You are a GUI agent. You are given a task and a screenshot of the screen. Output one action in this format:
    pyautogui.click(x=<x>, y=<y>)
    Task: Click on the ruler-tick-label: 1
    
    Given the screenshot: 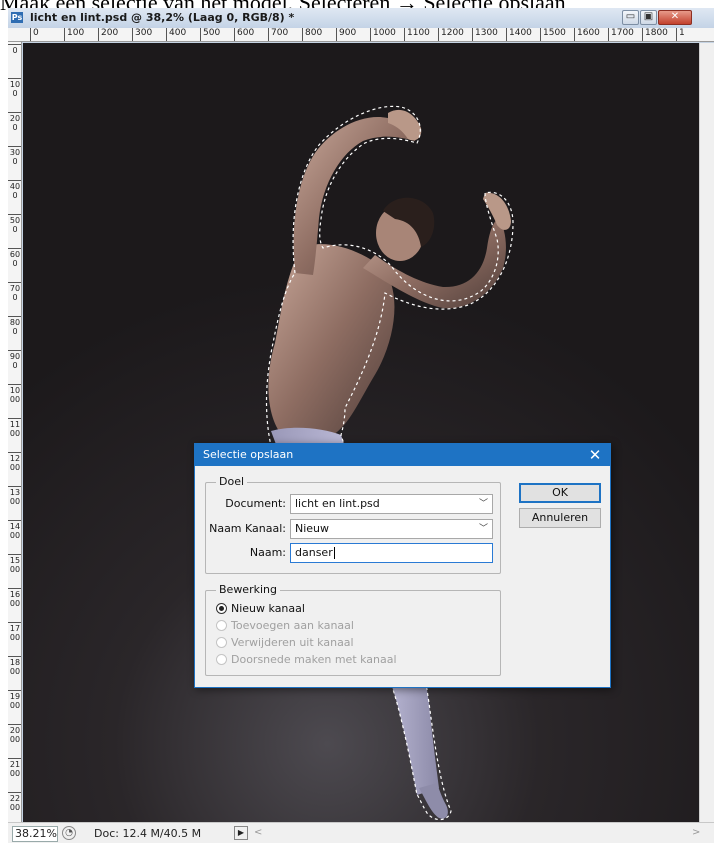 What is the action you would take?
    pyautogui.click(x=680, y=34)
    